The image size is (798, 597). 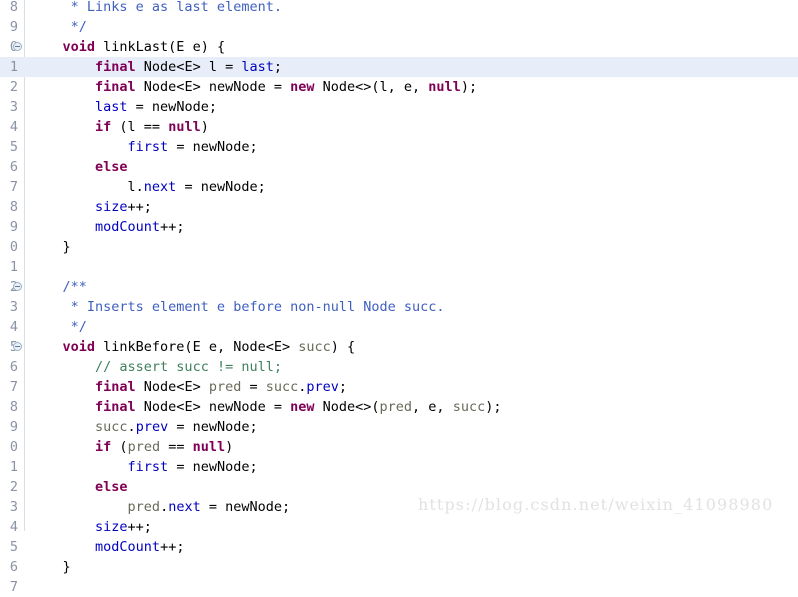 What do you see at coordinates (399, 427) in the screenshot?
I see `code-line: 9 succ.prev = newNode;` at bounding box center [399, 427].